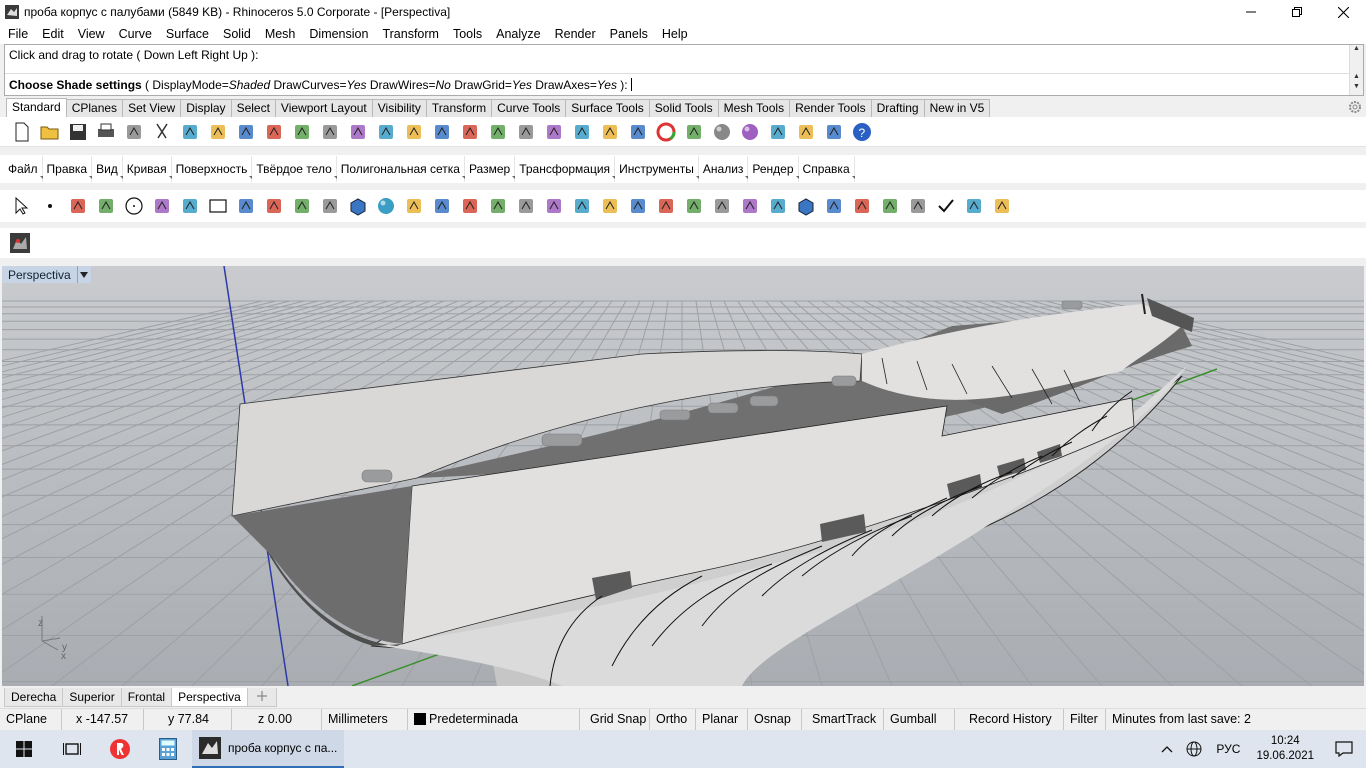 The image size is (1366, 768). I want to click on plugin-button, so click(20, 243).